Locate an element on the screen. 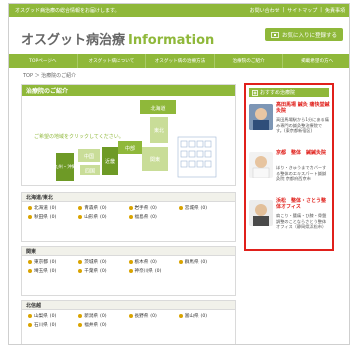  add-favorite-label: お気に入りに登録する is located at coordinates (309, 35).